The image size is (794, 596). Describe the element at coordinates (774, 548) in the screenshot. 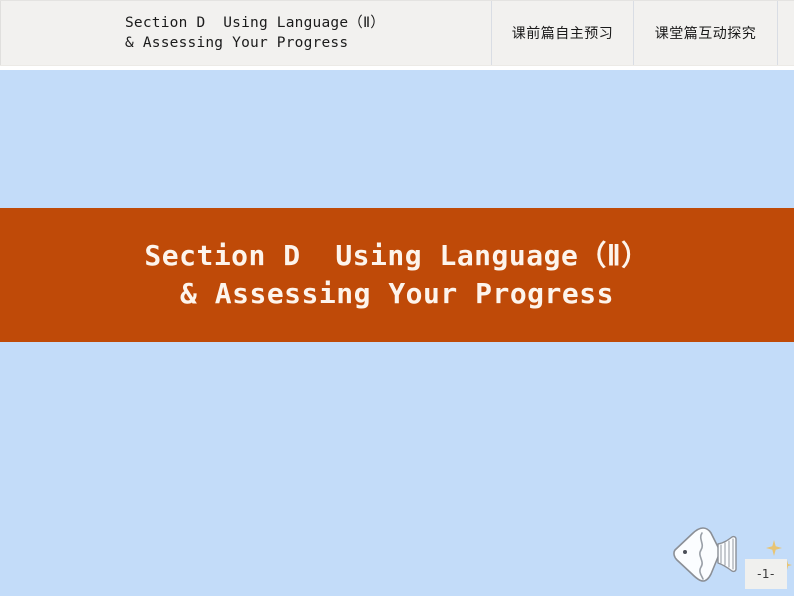

I see `sparkle-star-icon` at that location.